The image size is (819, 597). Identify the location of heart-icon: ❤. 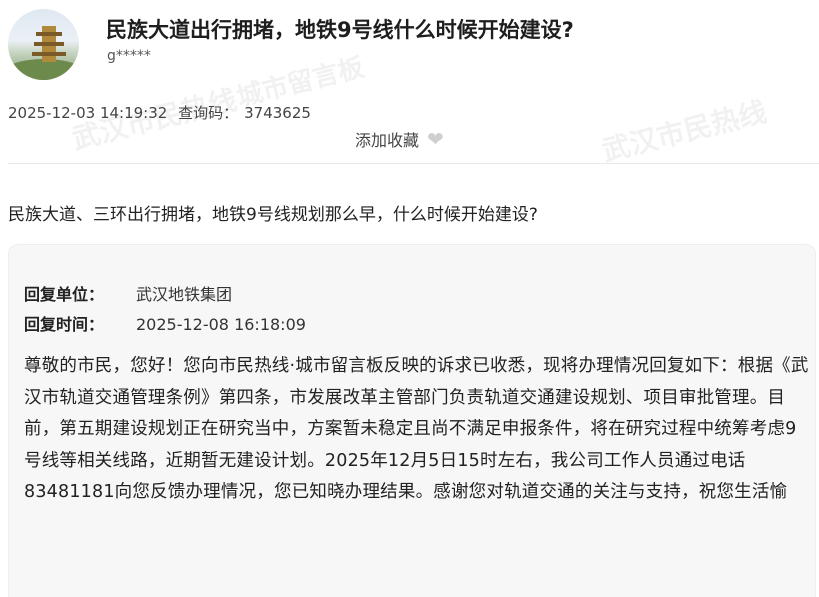
(435, 139).